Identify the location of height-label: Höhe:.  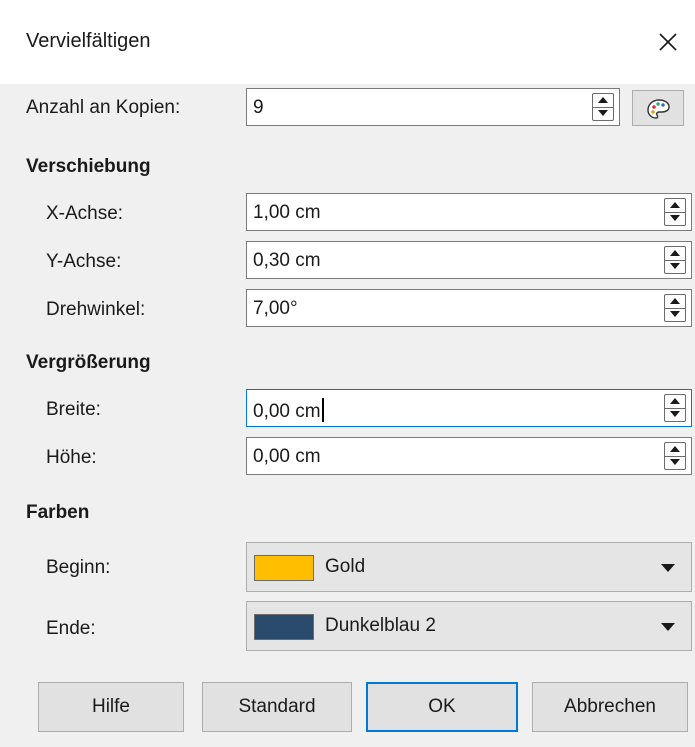
(71, 457).